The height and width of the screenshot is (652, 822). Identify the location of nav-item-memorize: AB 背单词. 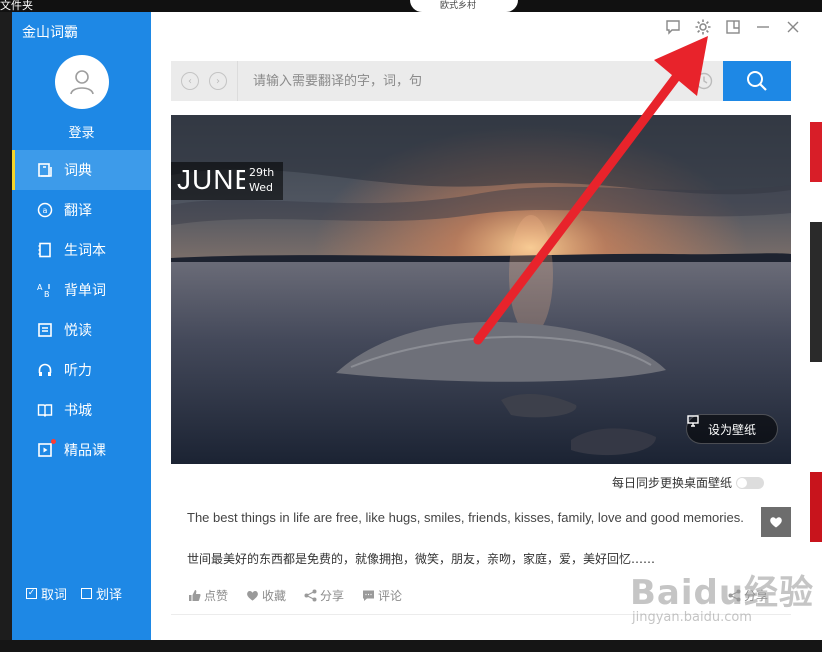
(81, 290).